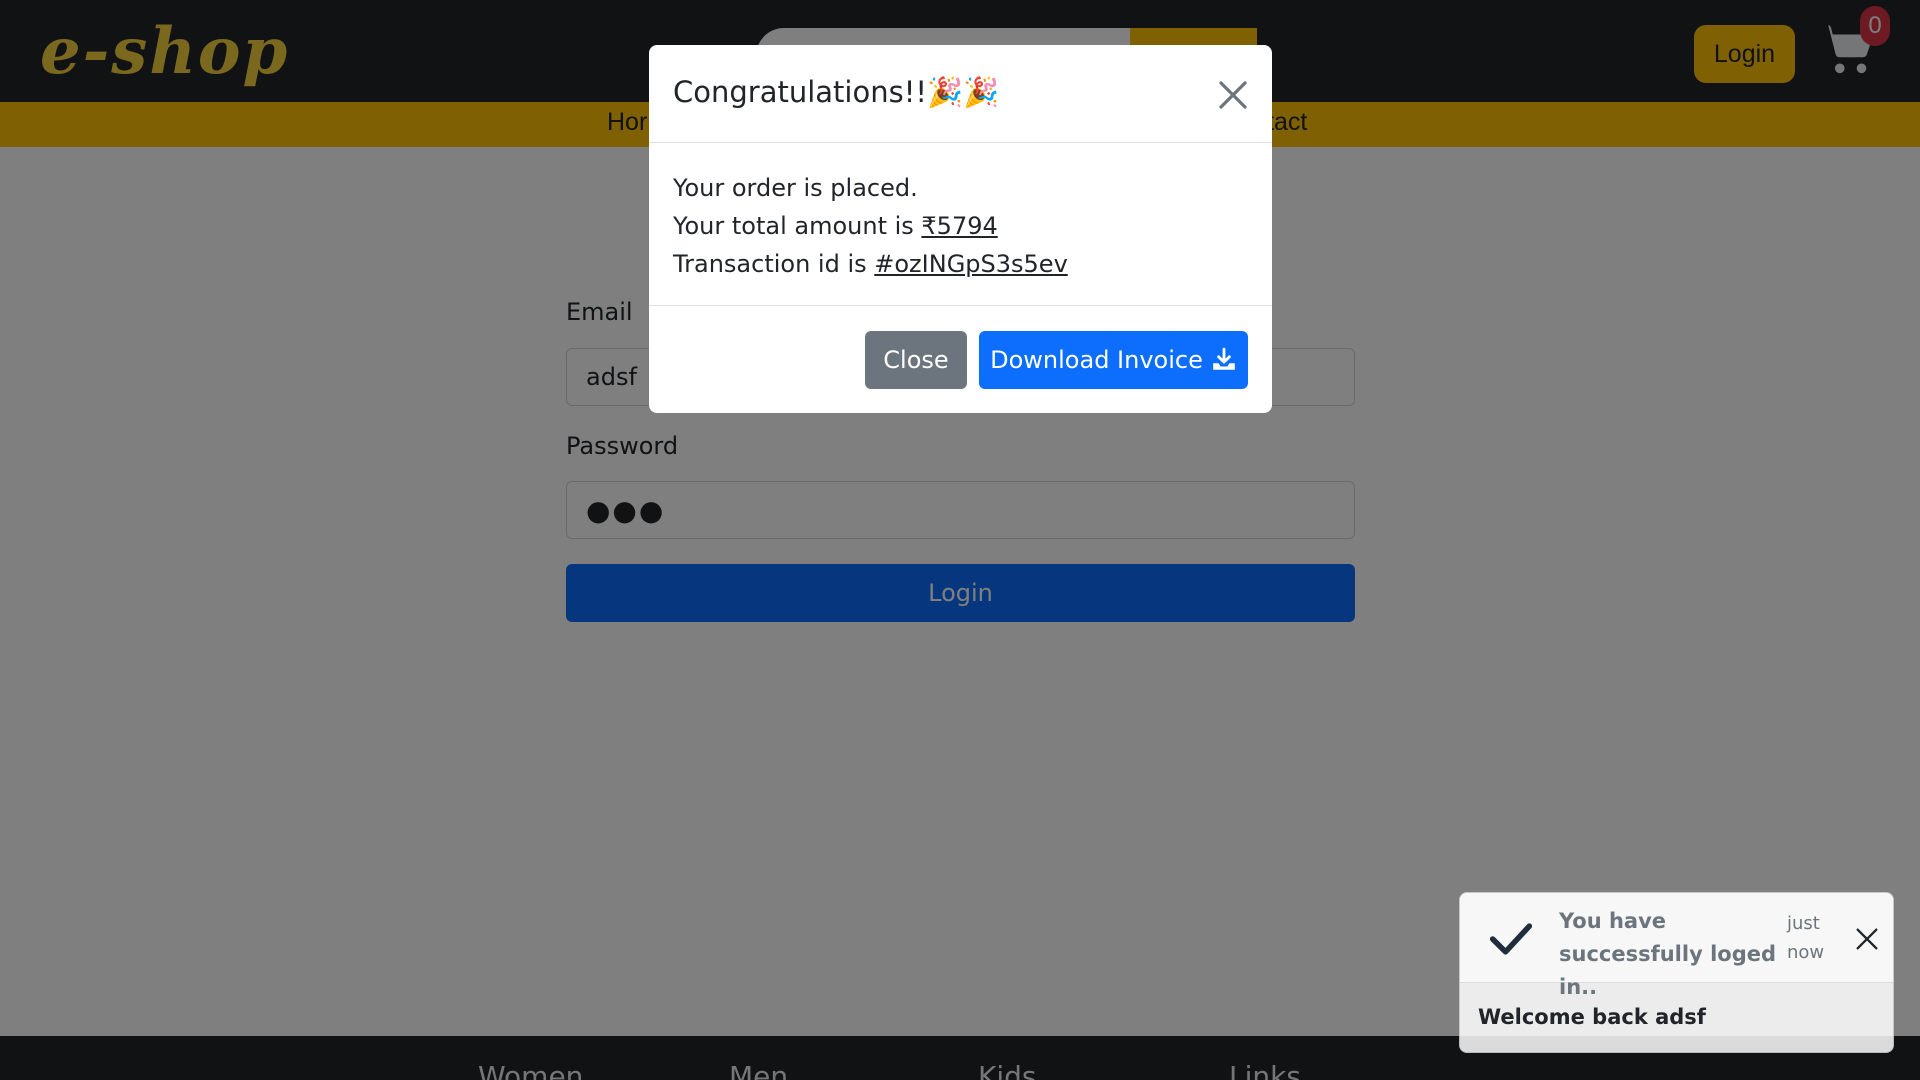 The height and width of the screenshot is (1080, 1920). Describe the element at coordinates (1592, 1017) in the screenshot. I see `toast-body: Welcome back adsf` at that location.